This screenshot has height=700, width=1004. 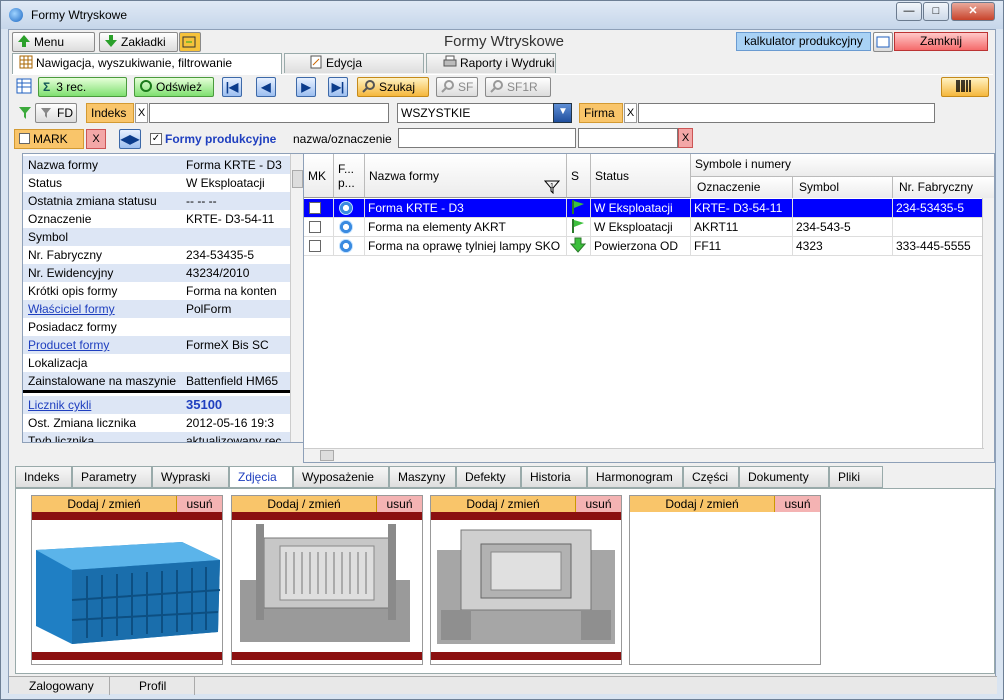 I want to click on counter-link: Licznik cykli, so click(x=104, y=405).